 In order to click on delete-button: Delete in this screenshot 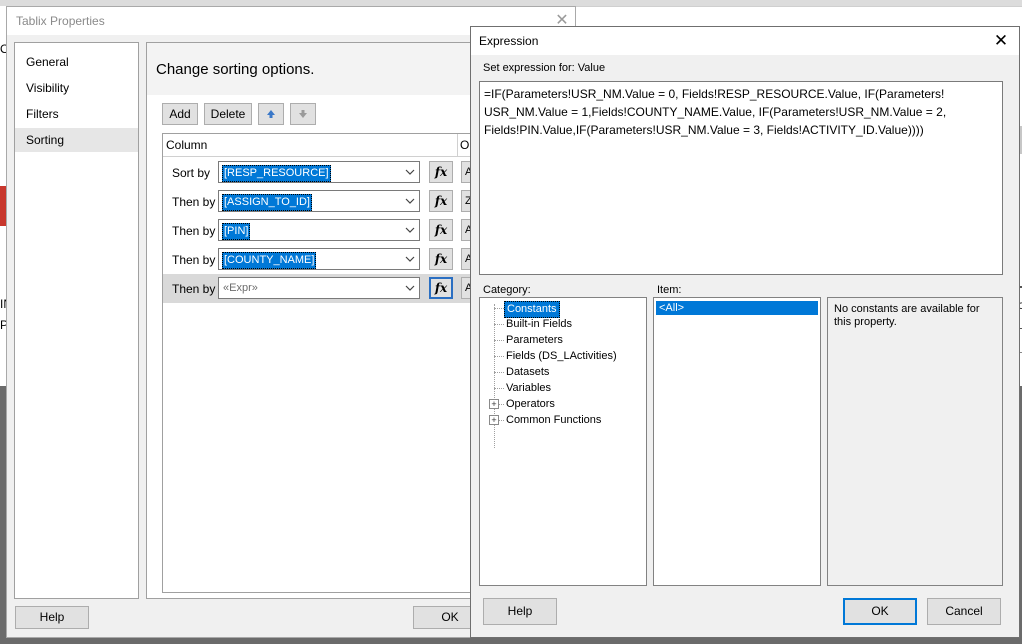, I will do `click(228, 114)`.